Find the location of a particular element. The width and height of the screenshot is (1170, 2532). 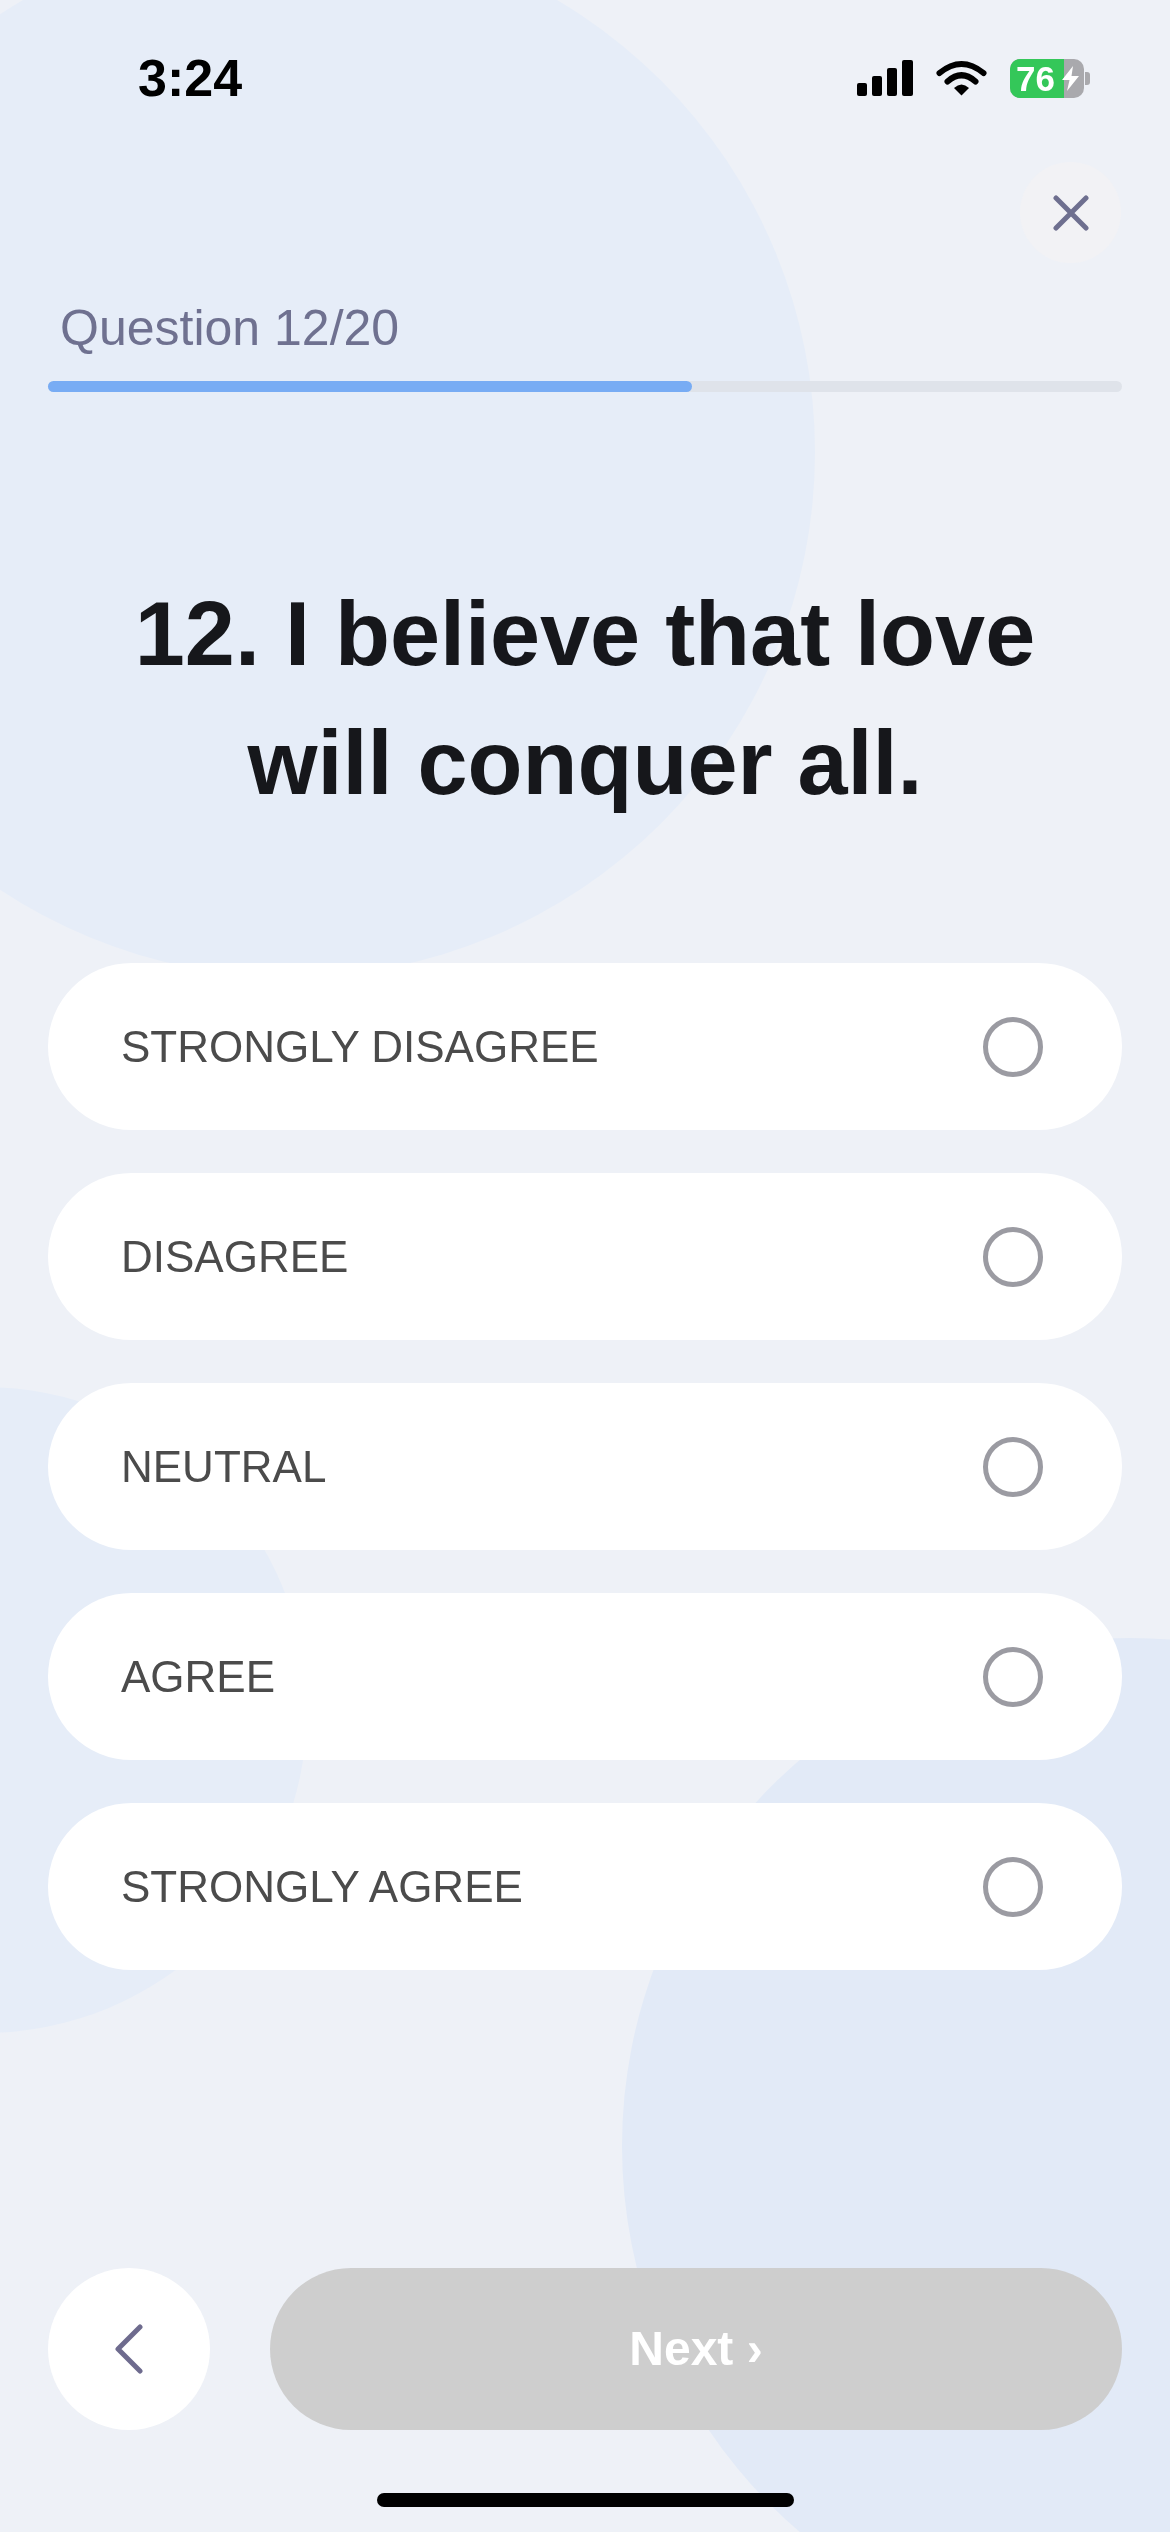

question-counter: Question 12/20 is located at coordinates (230, 328).